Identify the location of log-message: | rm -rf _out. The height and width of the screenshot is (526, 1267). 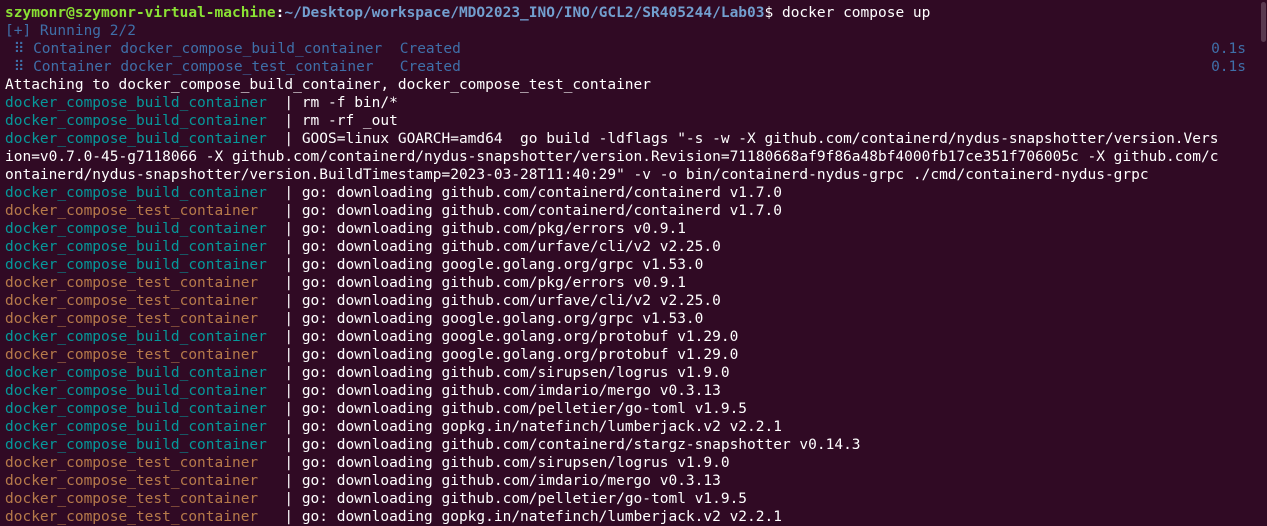
(341, 121).